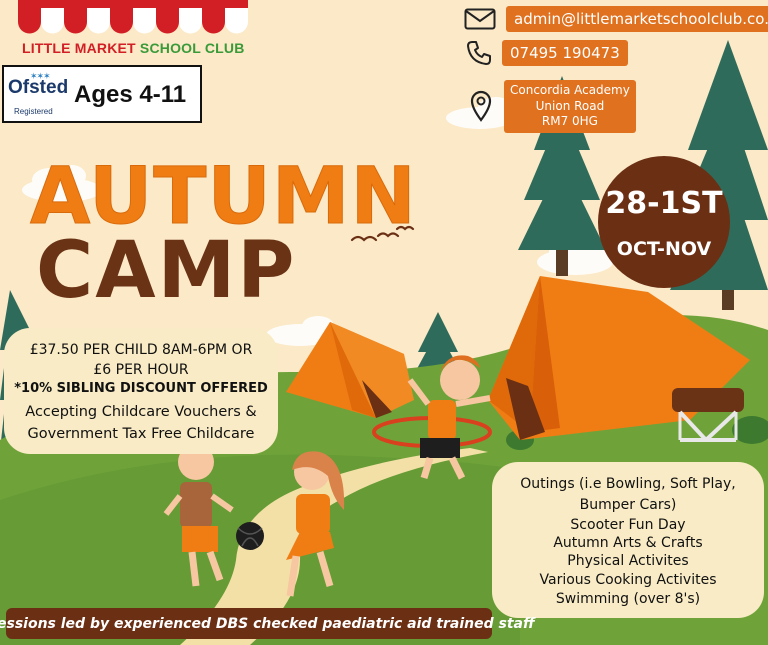 The image size is (768, 645). What do you see at coordinates (141, 412) in the screenshot?
I see `vouchers-line: Accepting Childcare Vouchers &` at bounding box center [141, 412].